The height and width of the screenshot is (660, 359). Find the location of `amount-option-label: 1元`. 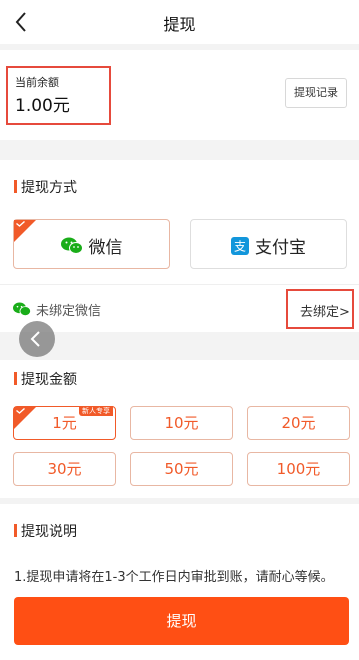

amount-option-label: 1元 is located at coordinates (64, 423).